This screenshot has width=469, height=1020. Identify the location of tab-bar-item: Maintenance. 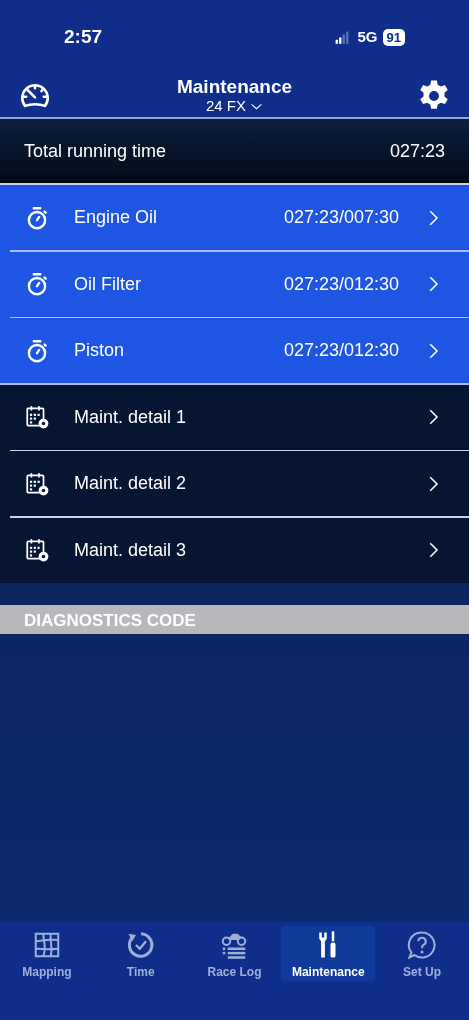
(328, 953).